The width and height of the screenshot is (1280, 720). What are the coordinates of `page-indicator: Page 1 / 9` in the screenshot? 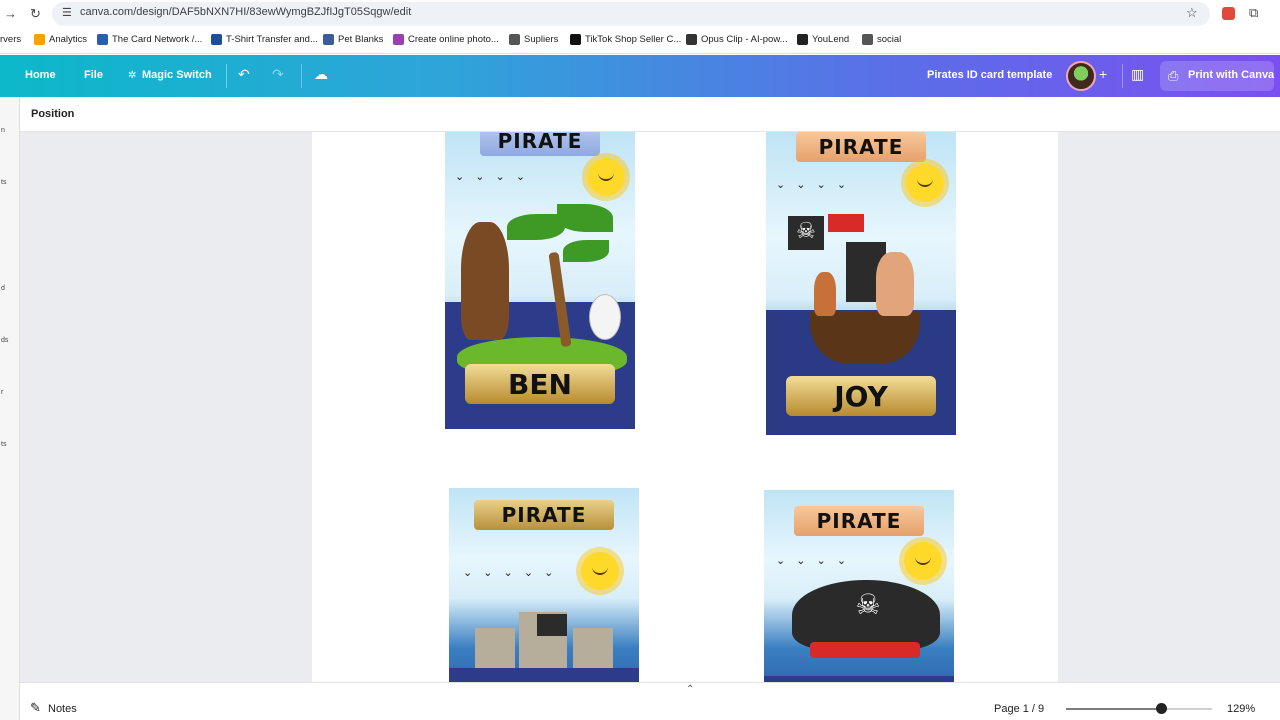 It's located at (1019, 709).